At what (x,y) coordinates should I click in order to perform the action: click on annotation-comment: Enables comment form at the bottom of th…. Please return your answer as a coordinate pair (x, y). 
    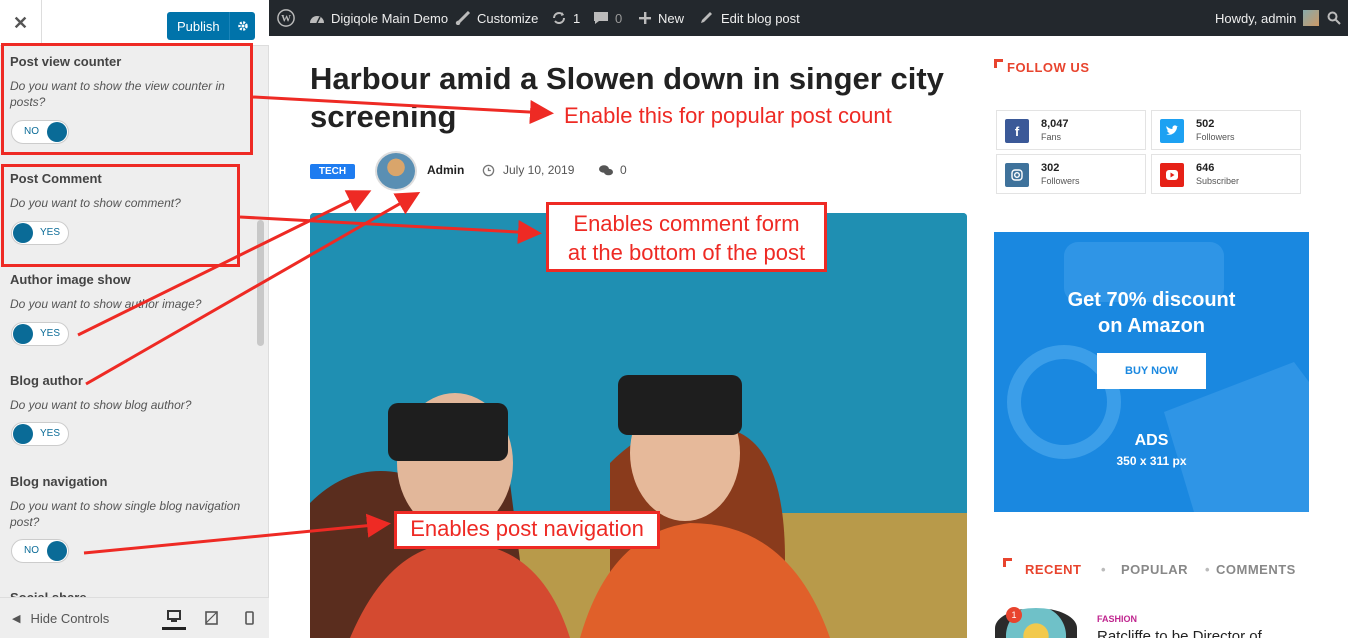
    Looking at the image, I should click on (686, 237).